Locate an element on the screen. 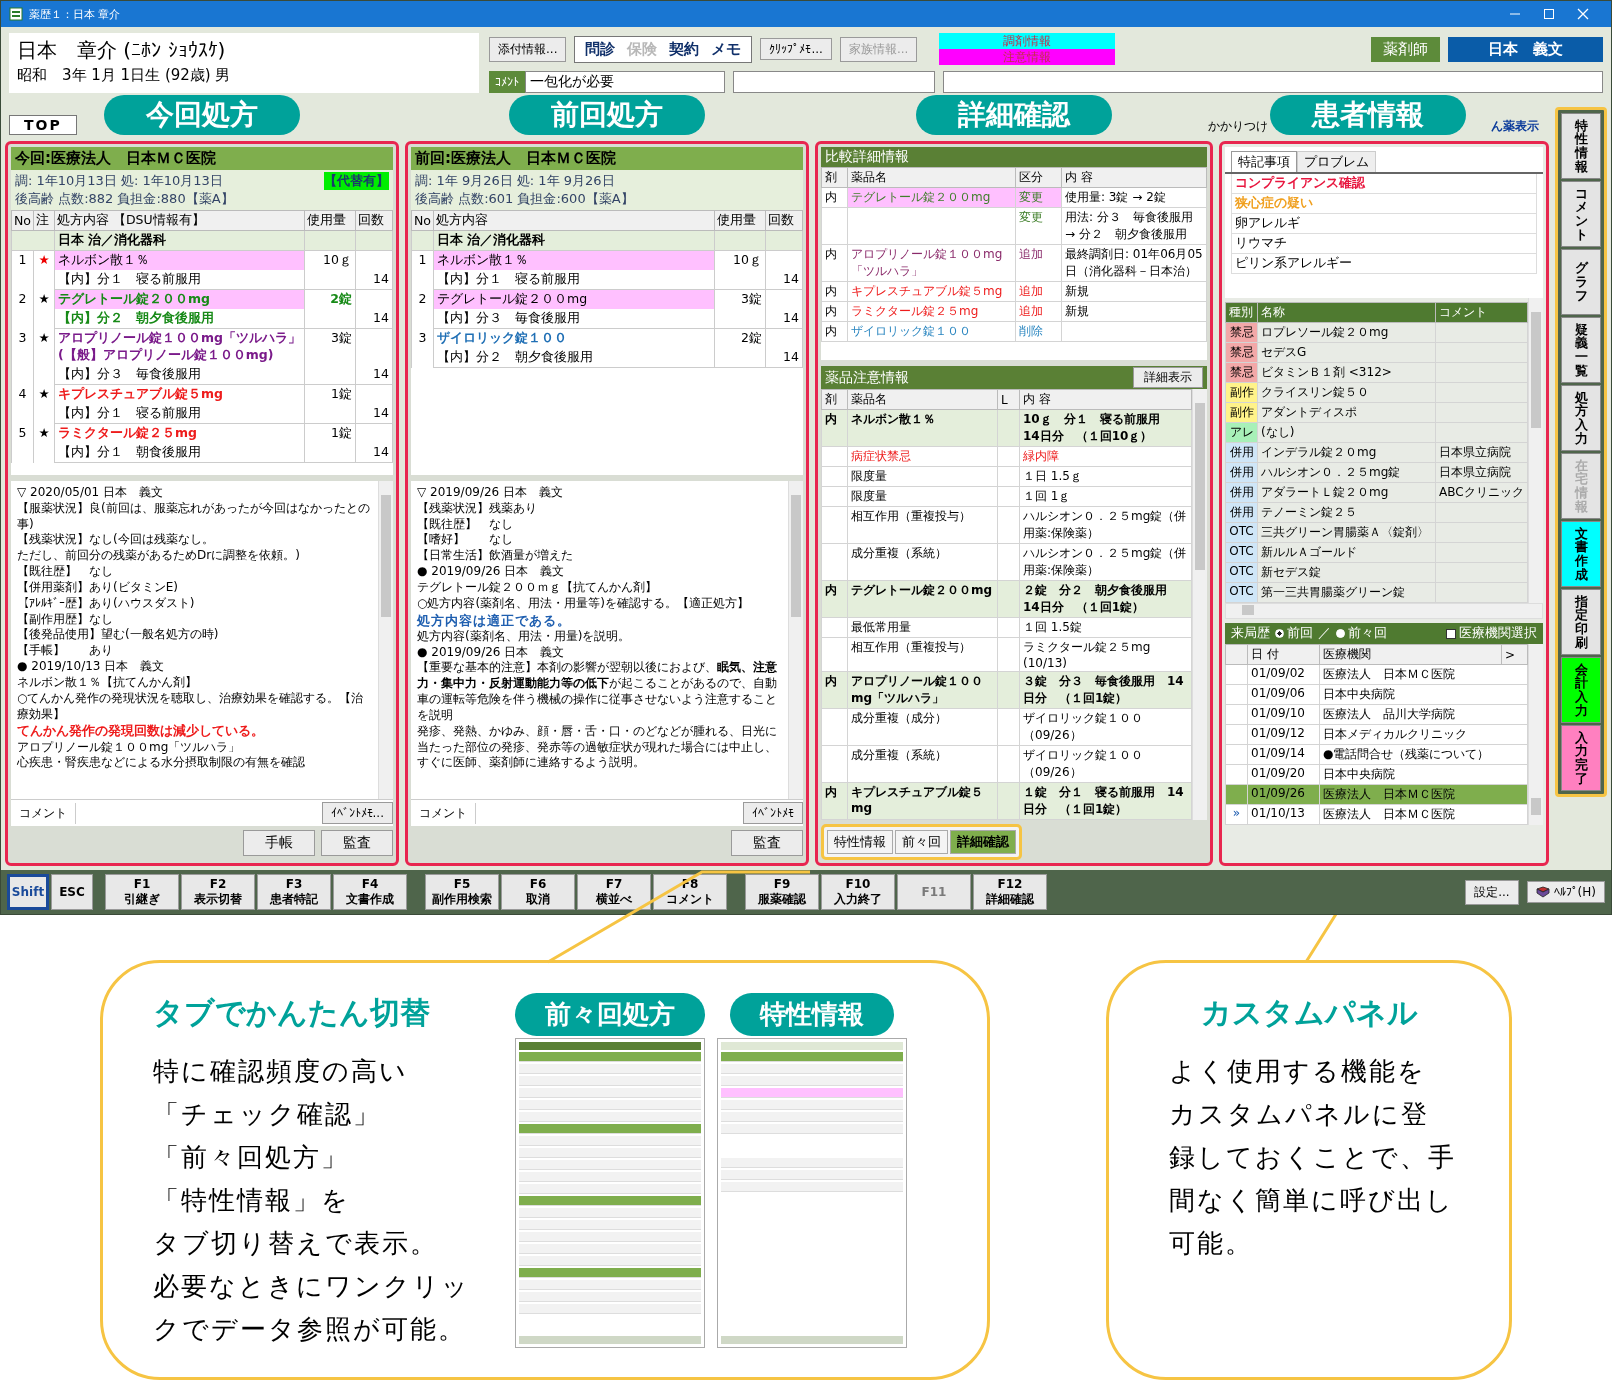  function-key: F5 副作用検索 is located at coordinates (462, 892).